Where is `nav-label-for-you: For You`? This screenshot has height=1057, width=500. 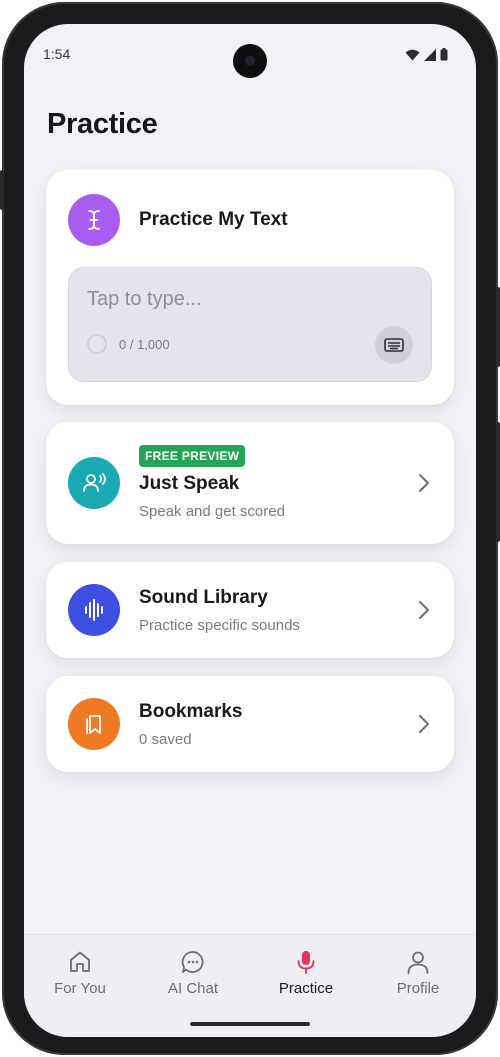
nav-label-for-you: For You is located at coordinates (80, 988).